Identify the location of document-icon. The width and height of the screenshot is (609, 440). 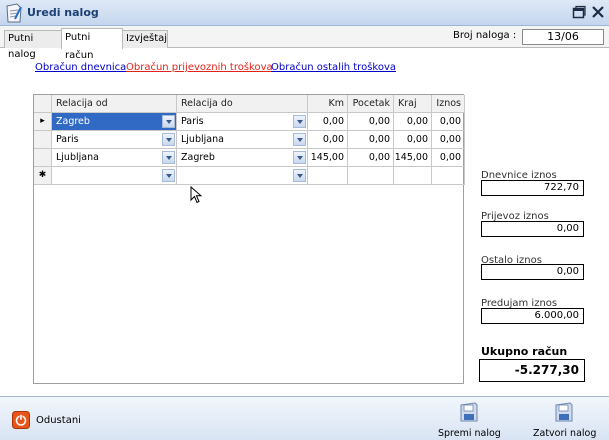
(14, 13).